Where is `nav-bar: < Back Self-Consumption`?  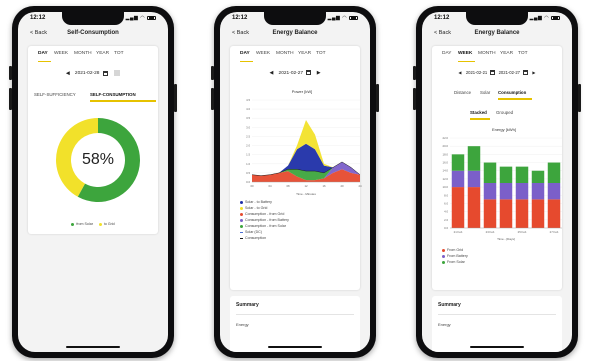
nav-bar: < Back Self-Consumption is located at coordinates (93, 33).